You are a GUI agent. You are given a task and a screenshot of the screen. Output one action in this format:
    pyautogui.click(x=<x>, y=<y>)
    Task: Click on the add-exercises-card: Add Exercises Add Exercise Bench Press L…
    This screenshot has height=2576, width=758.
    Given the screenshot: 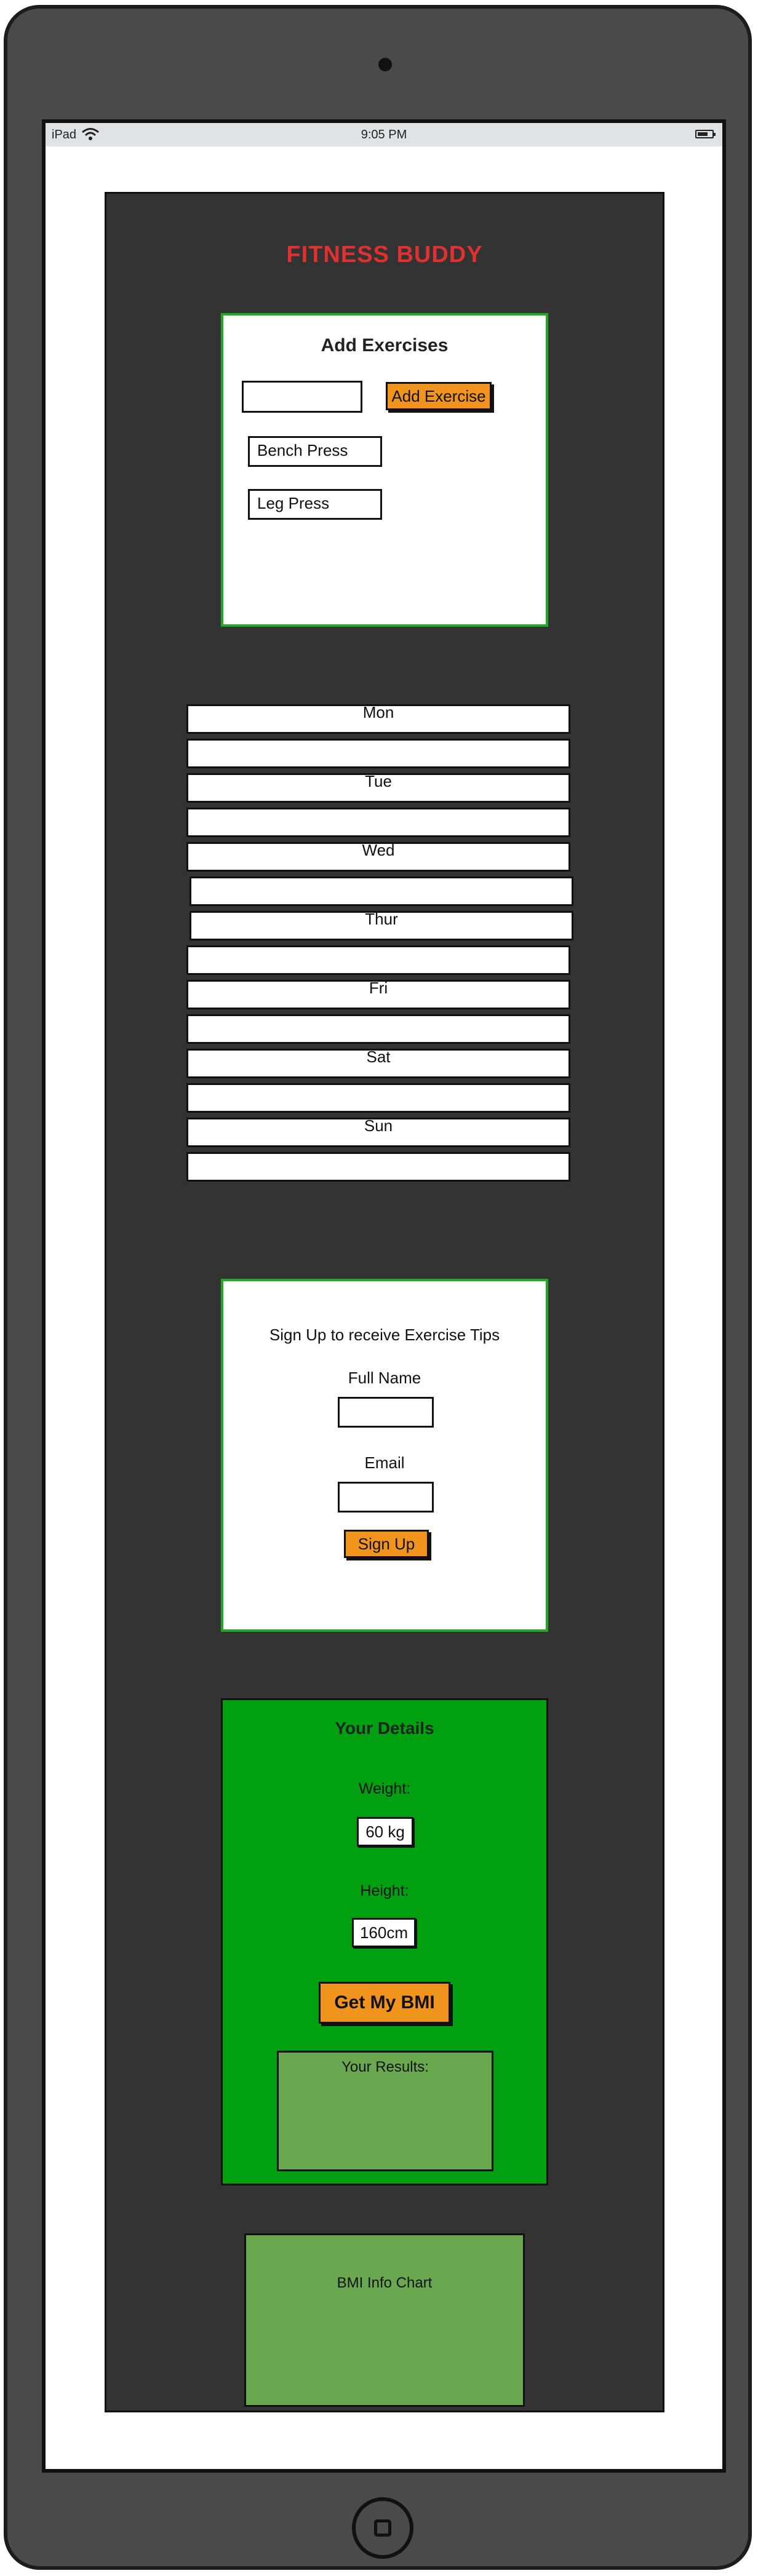 What is the action you would take?
    pyautogui.click(x=384, y=470)
    